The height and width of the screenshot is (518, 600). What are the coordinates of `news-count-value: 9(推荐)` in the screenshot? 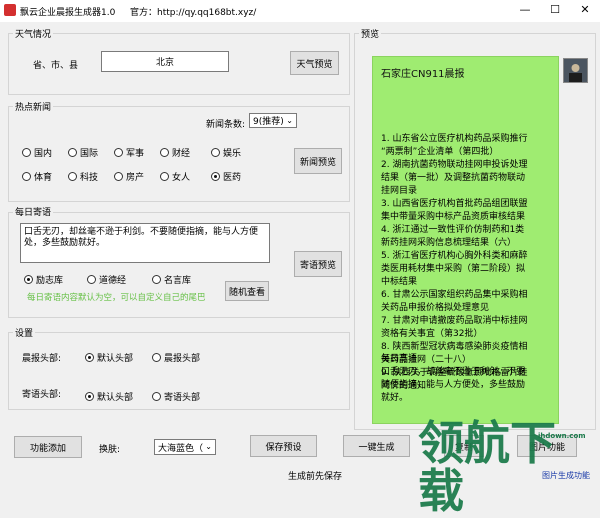 It's located at (268, 122).